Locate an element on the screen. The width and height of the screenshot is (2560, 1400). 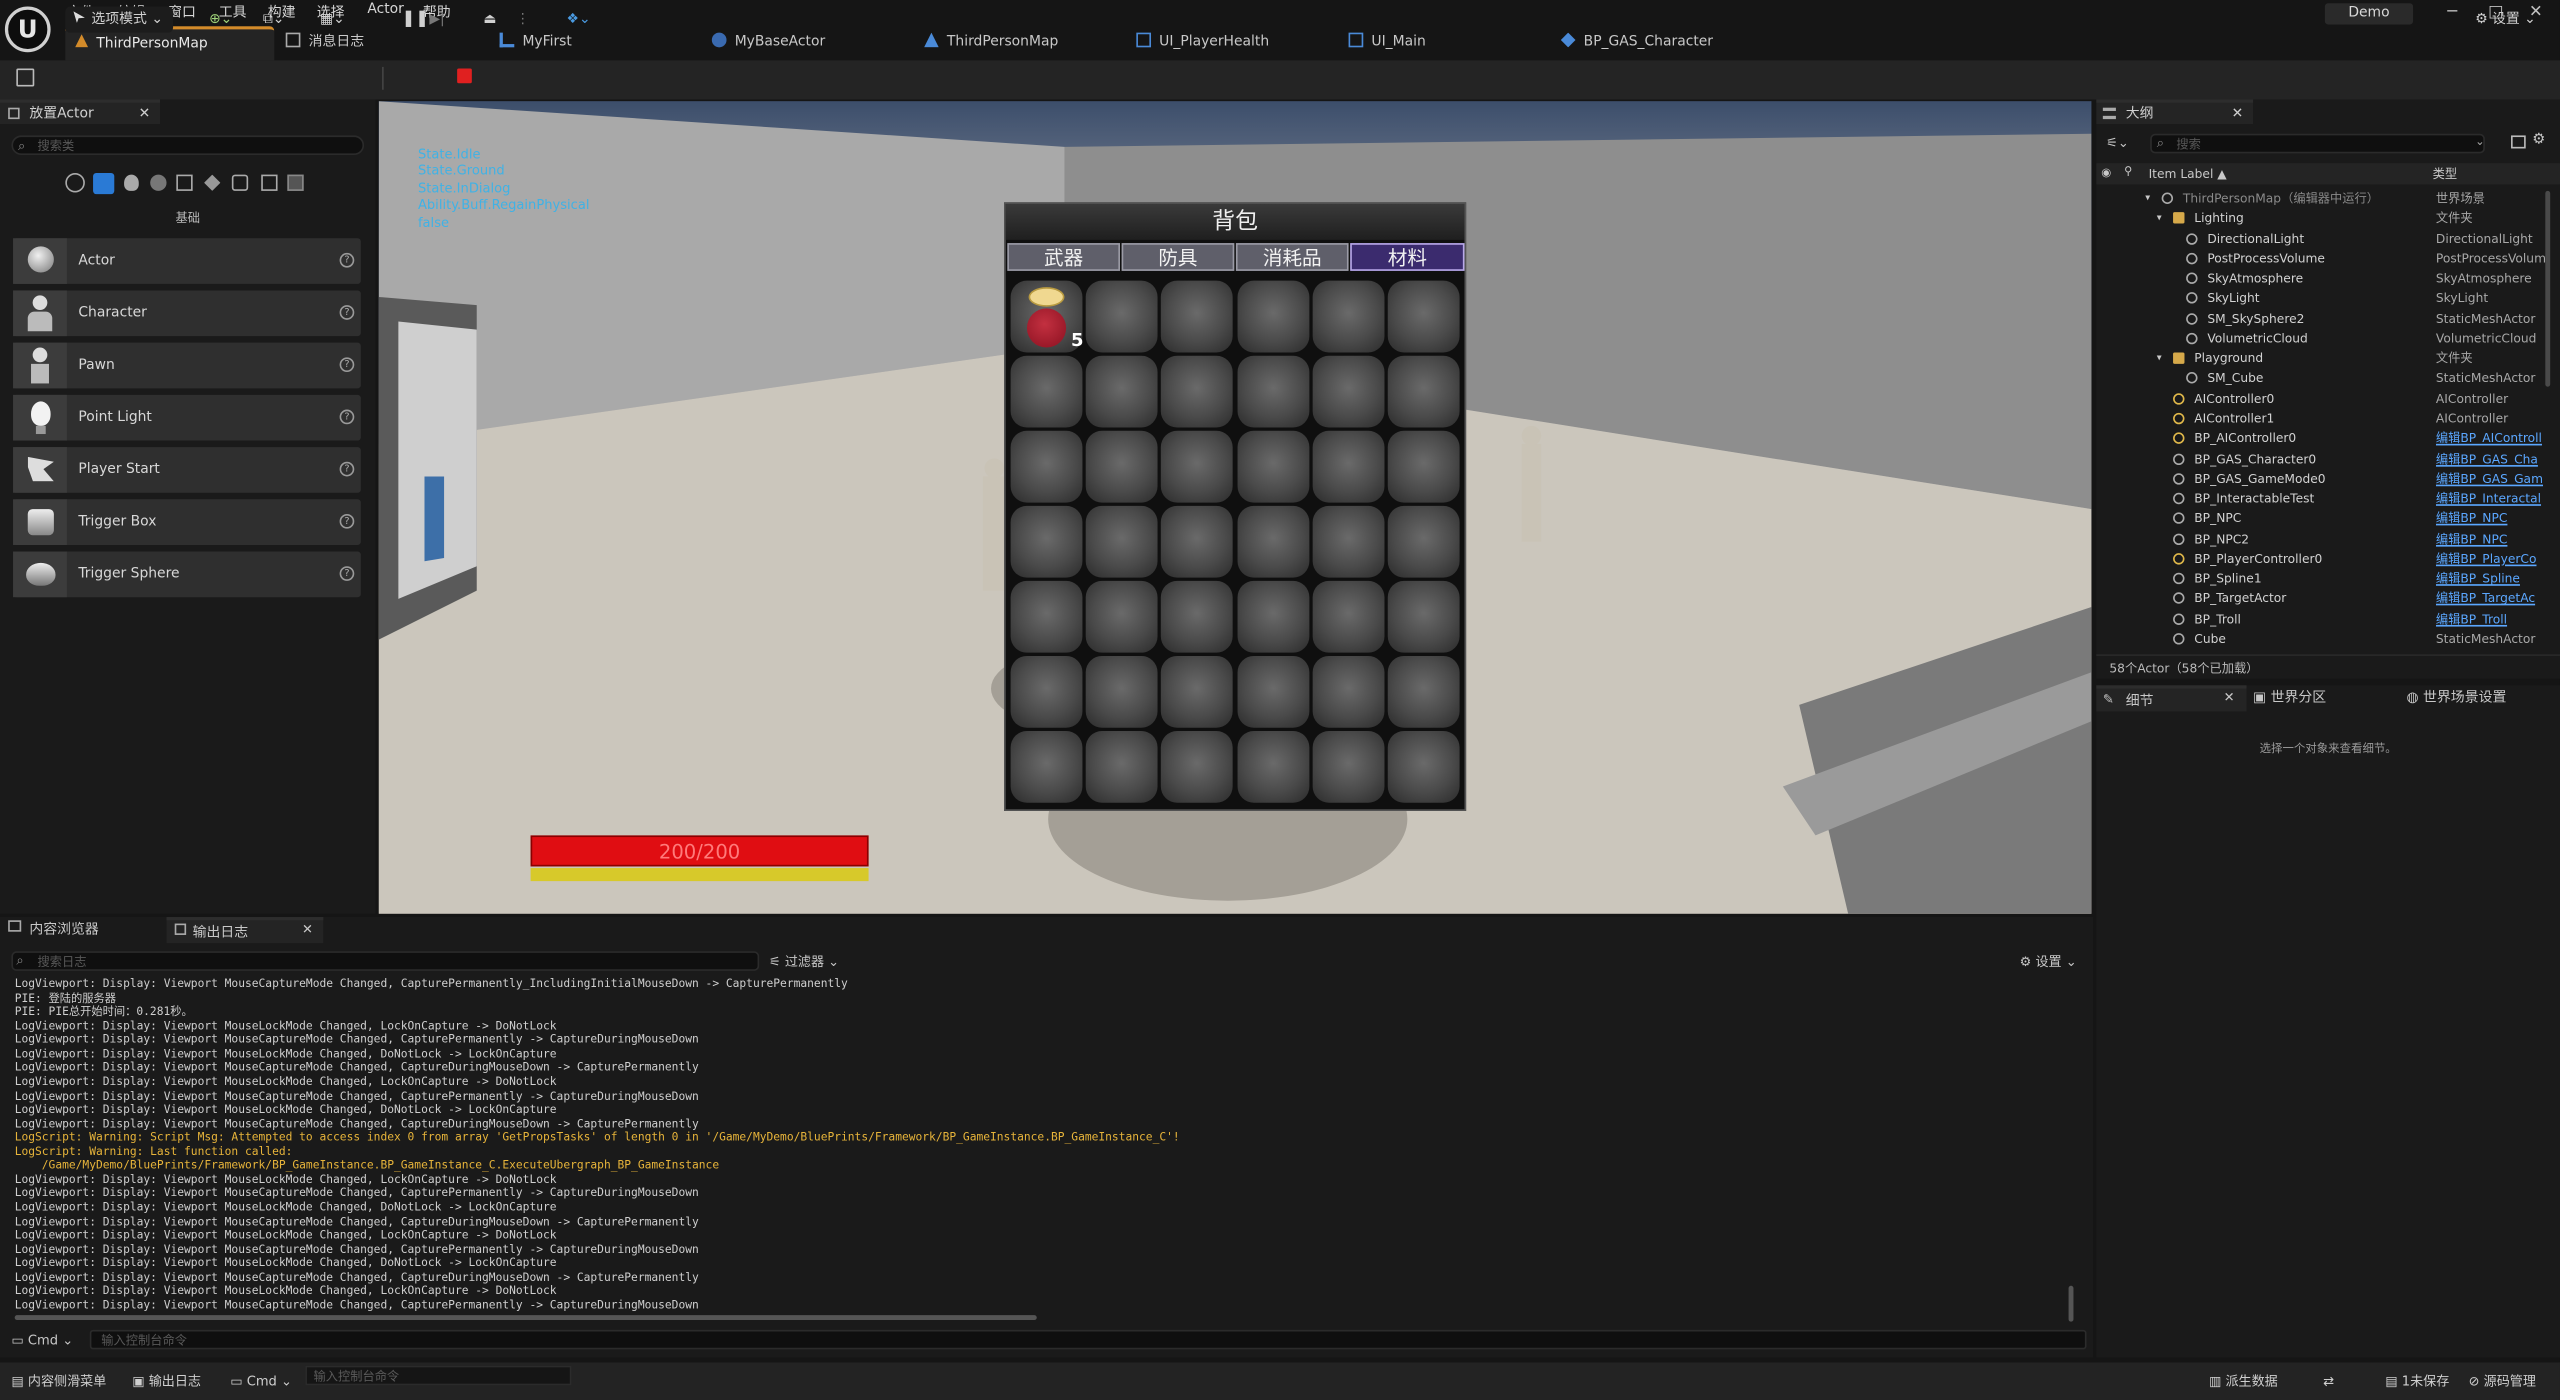
filter-button: ⚟ 过滤器 ⌄ is located at coordinates (804, 962).